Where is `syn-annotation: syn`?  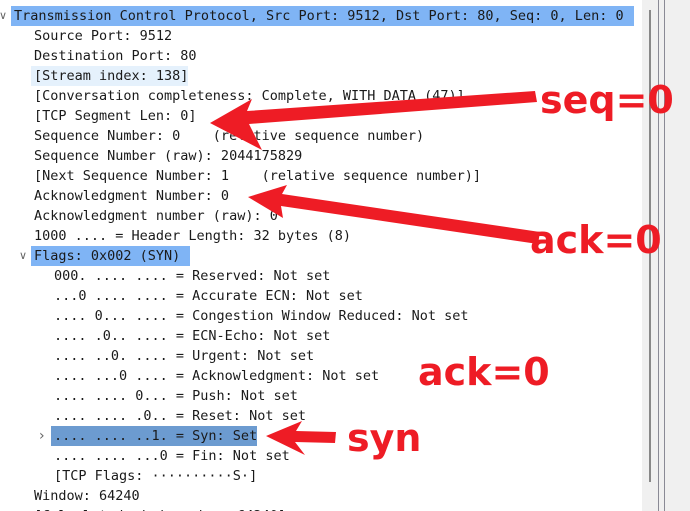 syn-annotation: syn is located at coordinates (384, 438).